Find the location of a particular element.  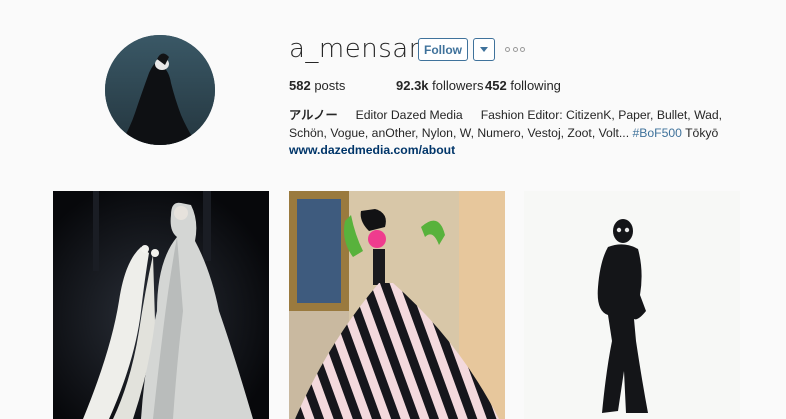

bio-name: アルノー is located at coordinates (313, 115).